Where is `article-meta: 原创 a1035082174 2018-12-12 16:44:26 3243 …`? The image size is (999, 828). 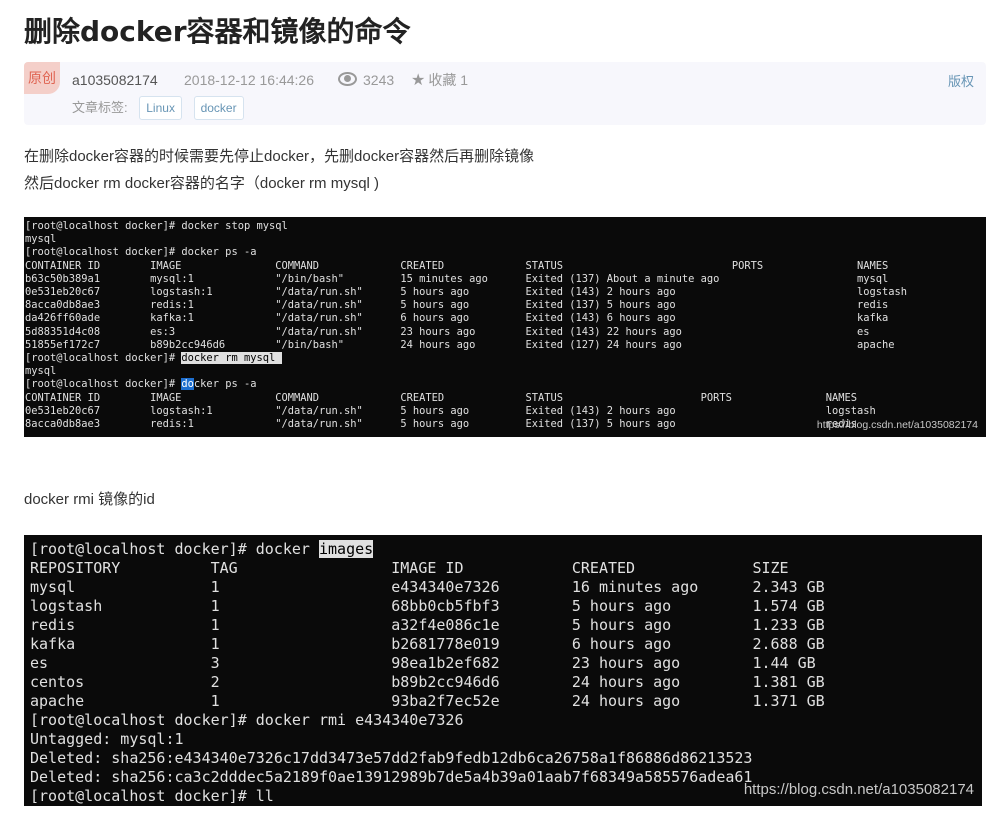 article-meta: 原创 a1035082174 2018-12-12 16:44:26 3243 … is located at coordinates (505, 93).